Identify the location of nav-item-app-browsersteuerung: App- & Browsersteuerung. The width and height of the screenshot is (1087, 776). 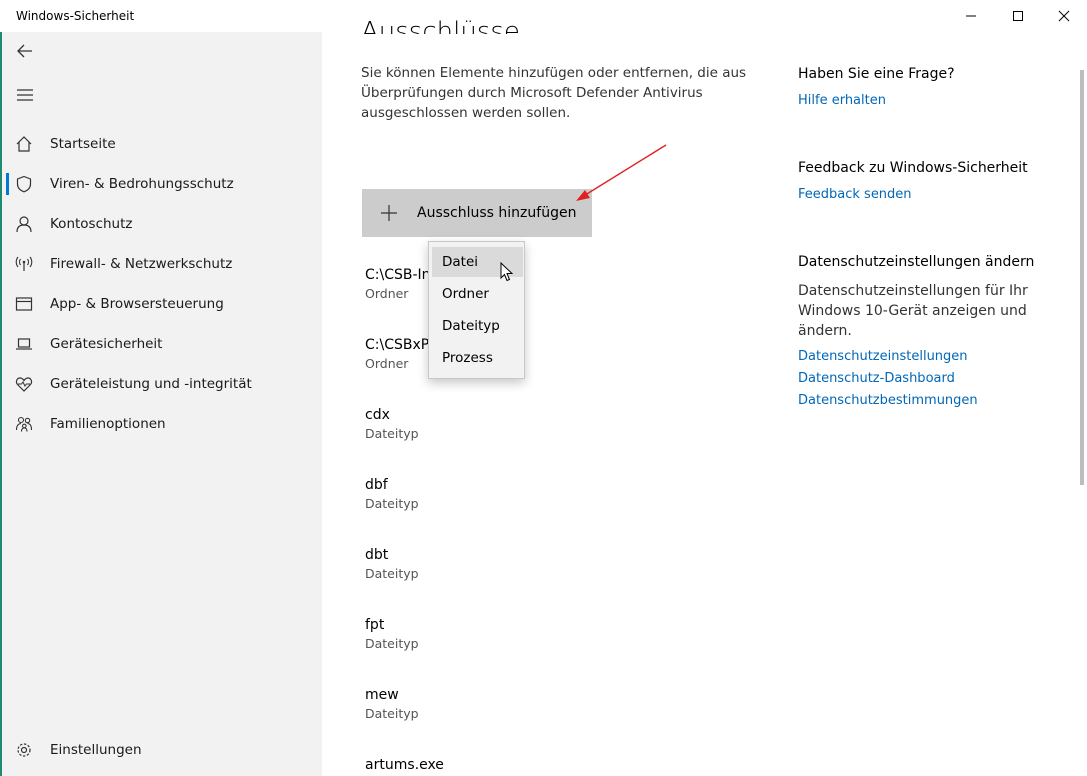
(162, 304).